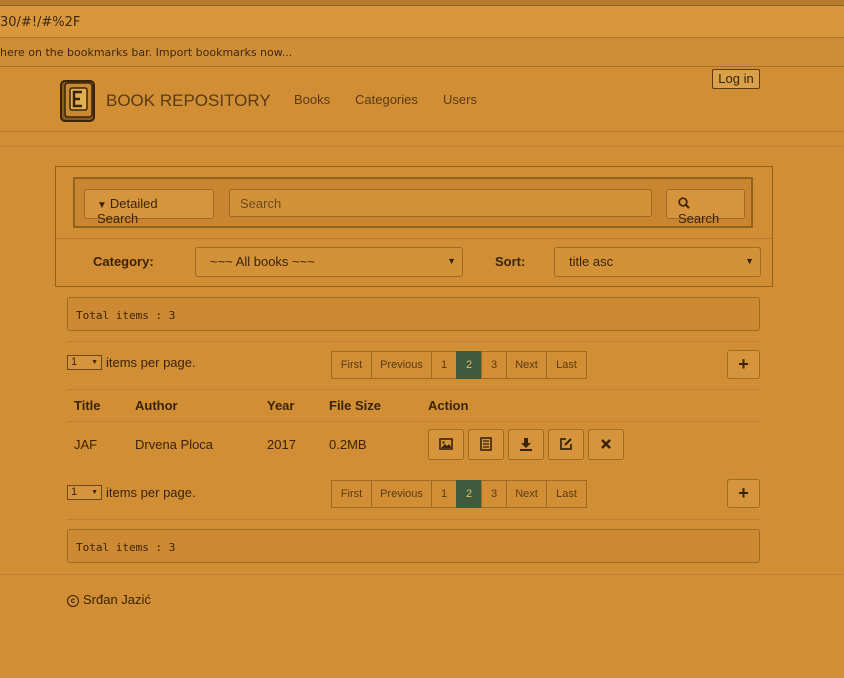  Describe the element at coordinates (413, 314) in the screenshot. I see `total-items-top: Total items : 3` at that location.